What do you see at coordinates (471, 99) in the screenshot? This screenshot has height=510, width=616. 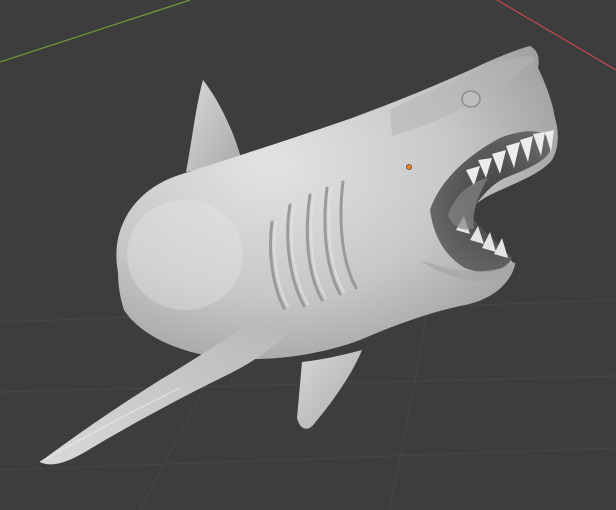 I see `shark-eye` at bounding box center [471, 99].